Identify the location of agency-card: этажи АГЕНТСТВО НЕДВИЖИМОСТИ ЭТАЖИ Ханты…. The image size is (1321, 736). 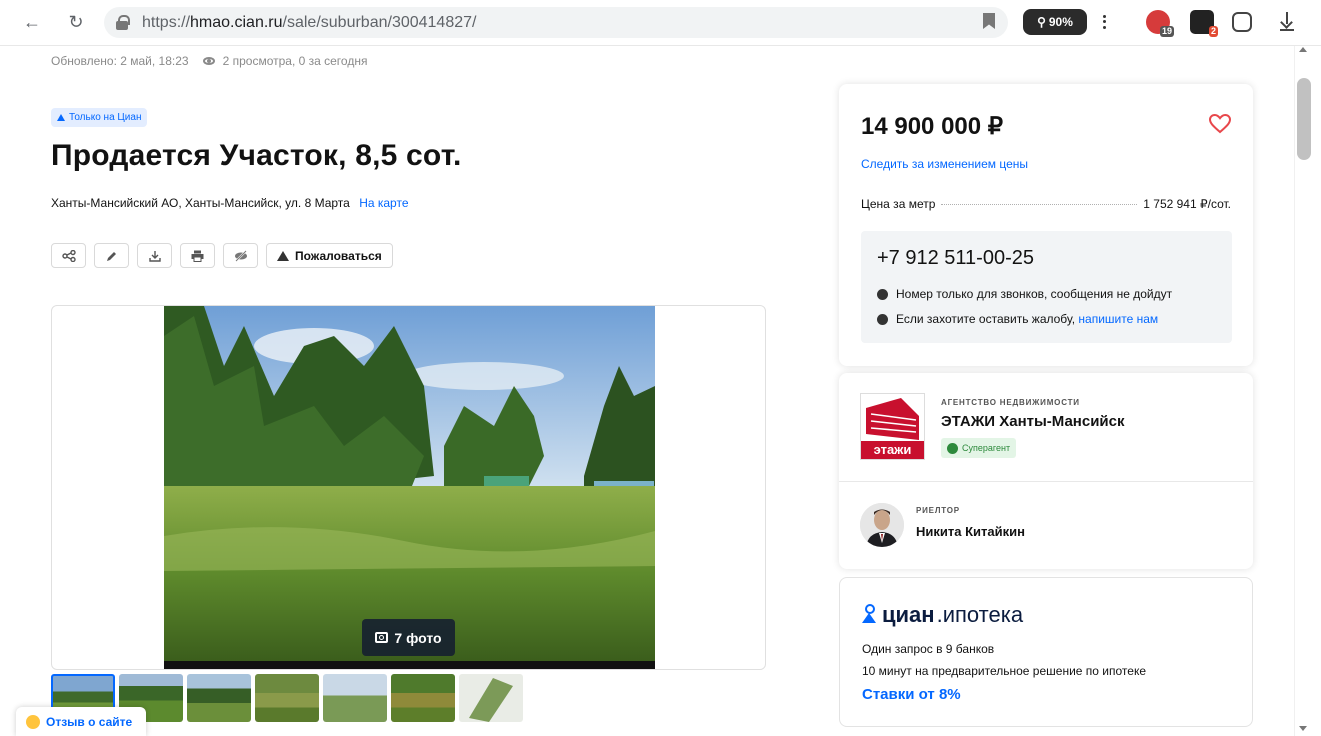
(1046, 471).